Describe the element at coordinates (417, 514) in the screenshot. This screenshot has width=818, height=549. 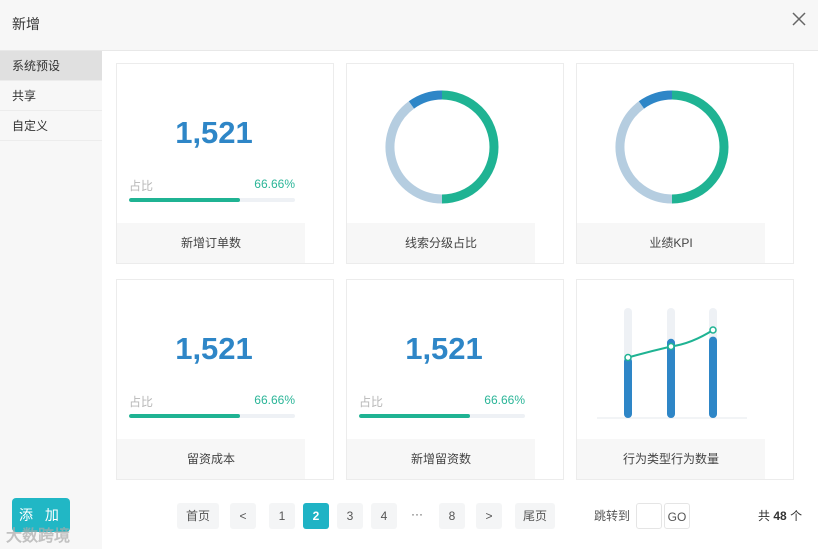
I see `pagination-ellipsis: ···` at that location.